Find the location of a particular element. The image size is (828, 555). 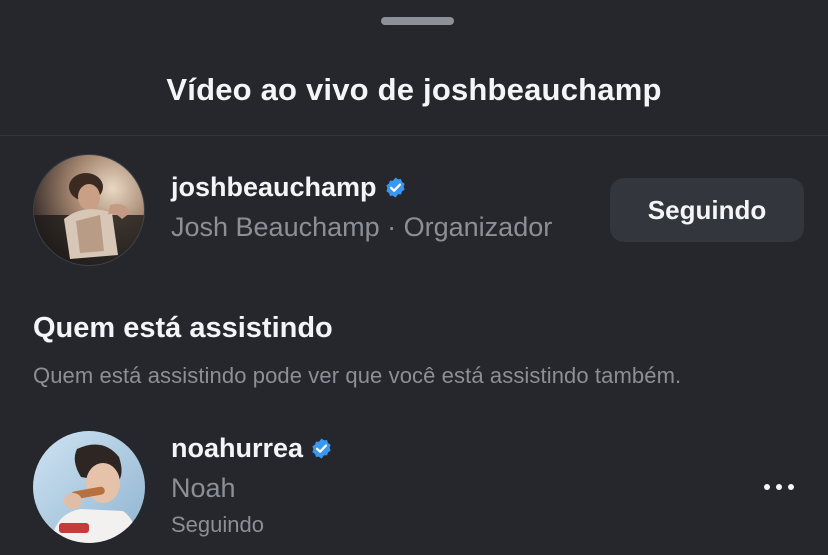

host-username-row: joshbeauchamp is located at coordinates (289, 187).